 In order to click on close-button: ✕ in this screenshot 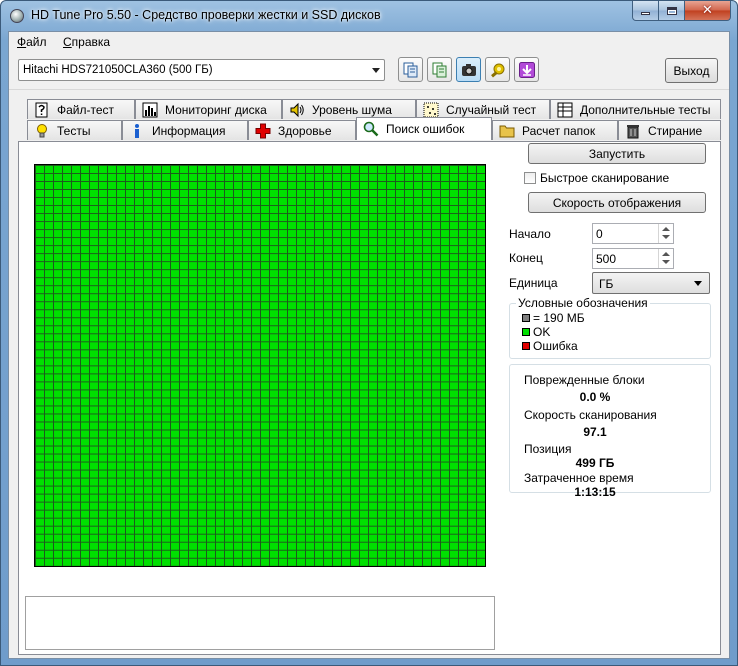, I will do `click(708, 11)`.